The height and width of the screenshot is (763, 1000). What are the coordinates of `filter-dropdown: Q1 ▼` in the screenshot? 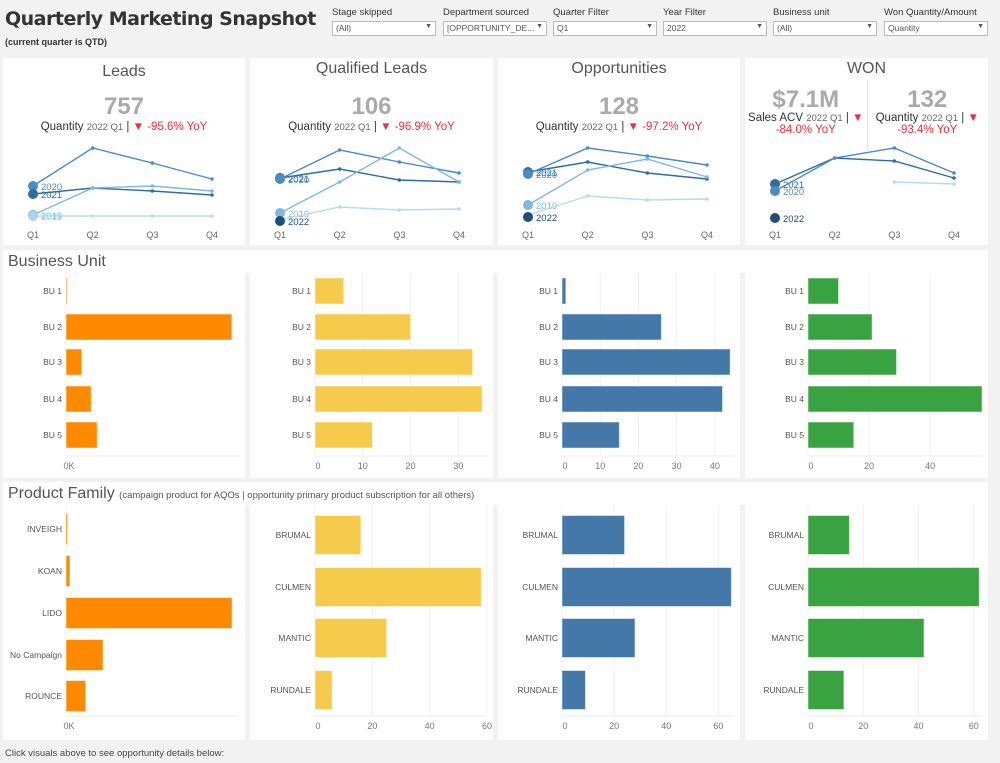 It's located at (605, 28).